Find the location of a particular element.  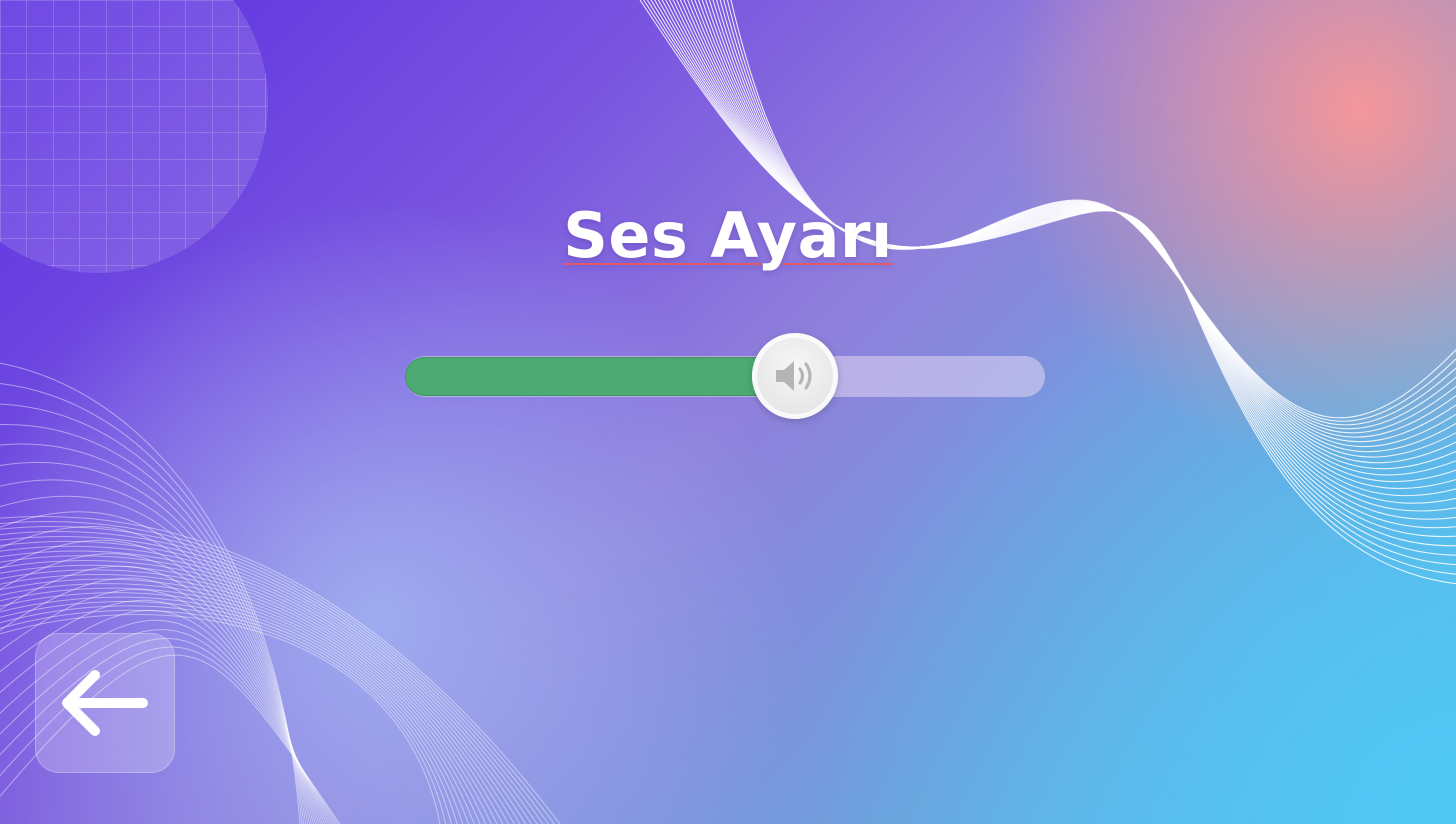

page-title: Ses Ayarı is located at coordinates (728, 236).